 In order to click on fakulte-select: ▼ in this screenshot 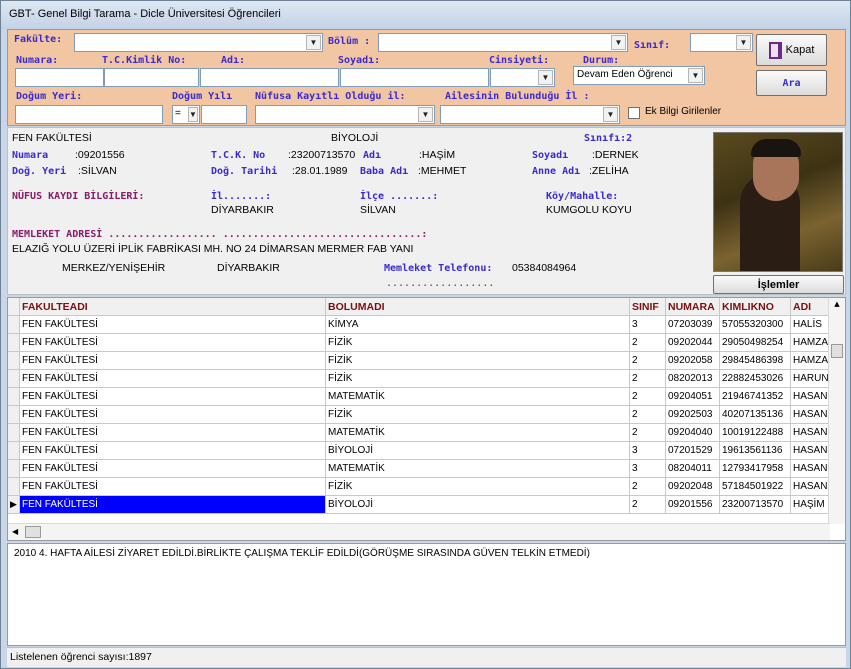, I will do `click(198, 42)`.